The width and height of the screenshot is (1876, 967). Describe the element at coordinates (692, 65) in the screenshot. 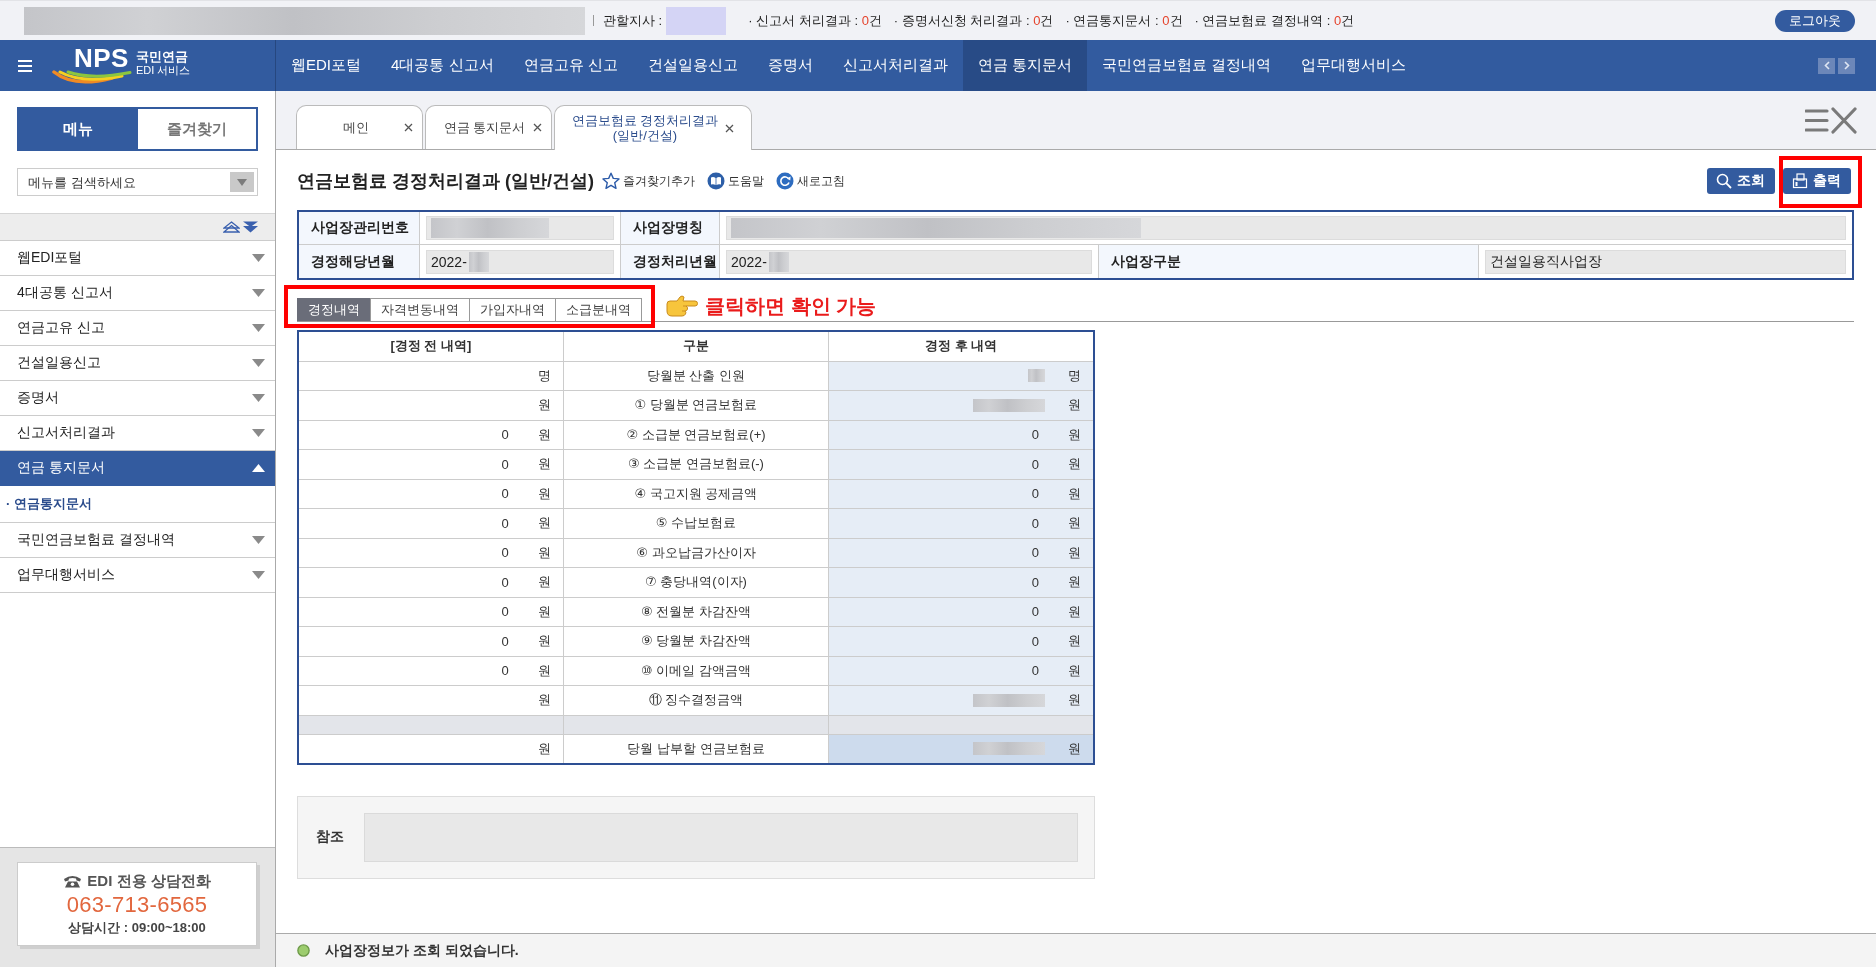

I see `nav-menu-item: 건설일용신고` at that location.